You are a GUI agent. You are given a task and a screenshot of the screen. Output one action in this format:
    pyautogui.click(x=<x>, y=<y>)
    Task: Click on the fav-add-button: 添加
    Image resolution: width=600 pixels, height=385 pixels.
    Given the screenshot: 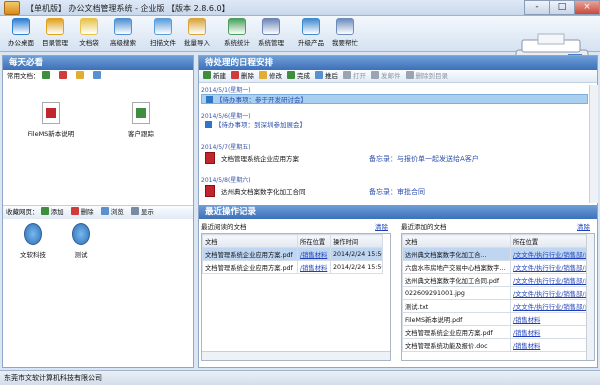 What is the action you would take?
    pyautogui.click(x=52, y=212)
    